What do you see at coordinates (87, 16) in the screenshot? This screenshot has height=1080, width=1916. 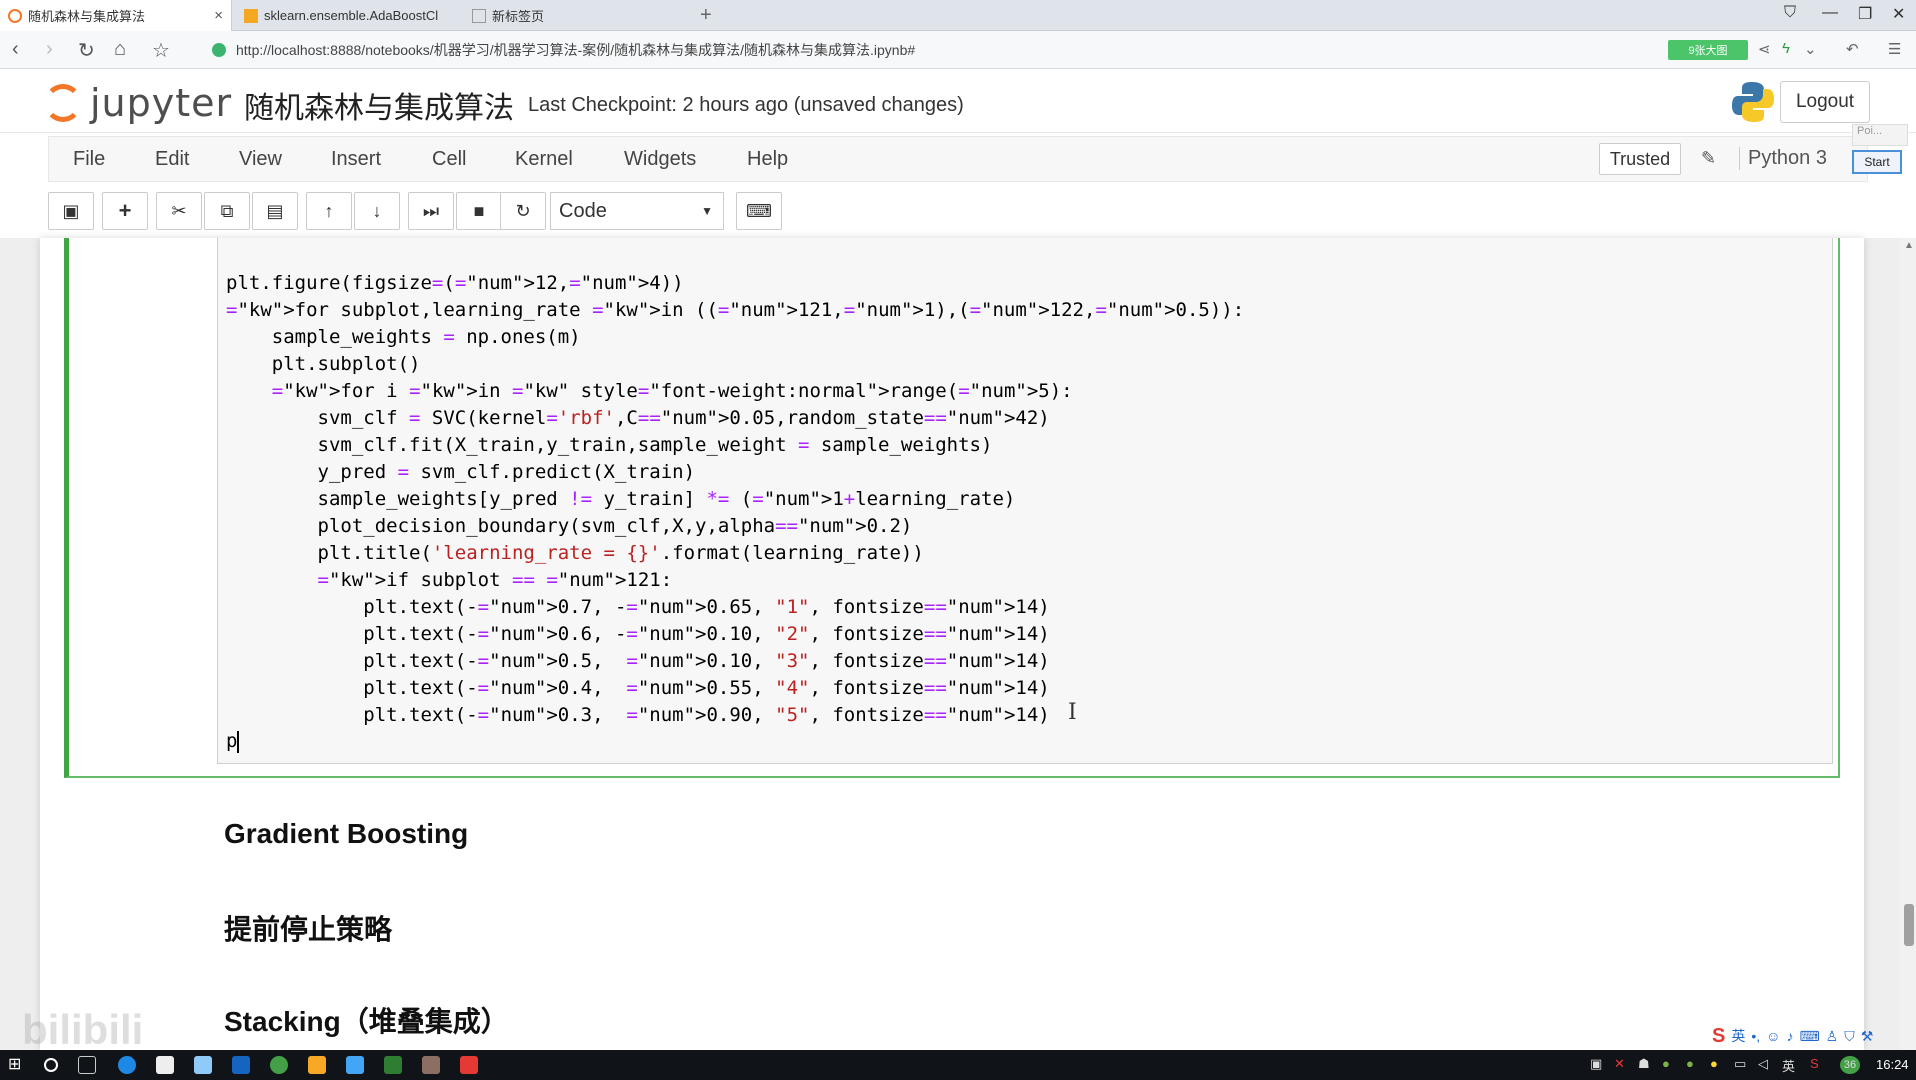 I see `tab-label: 随机森林与集成算法` at bounding box center [87, 16].